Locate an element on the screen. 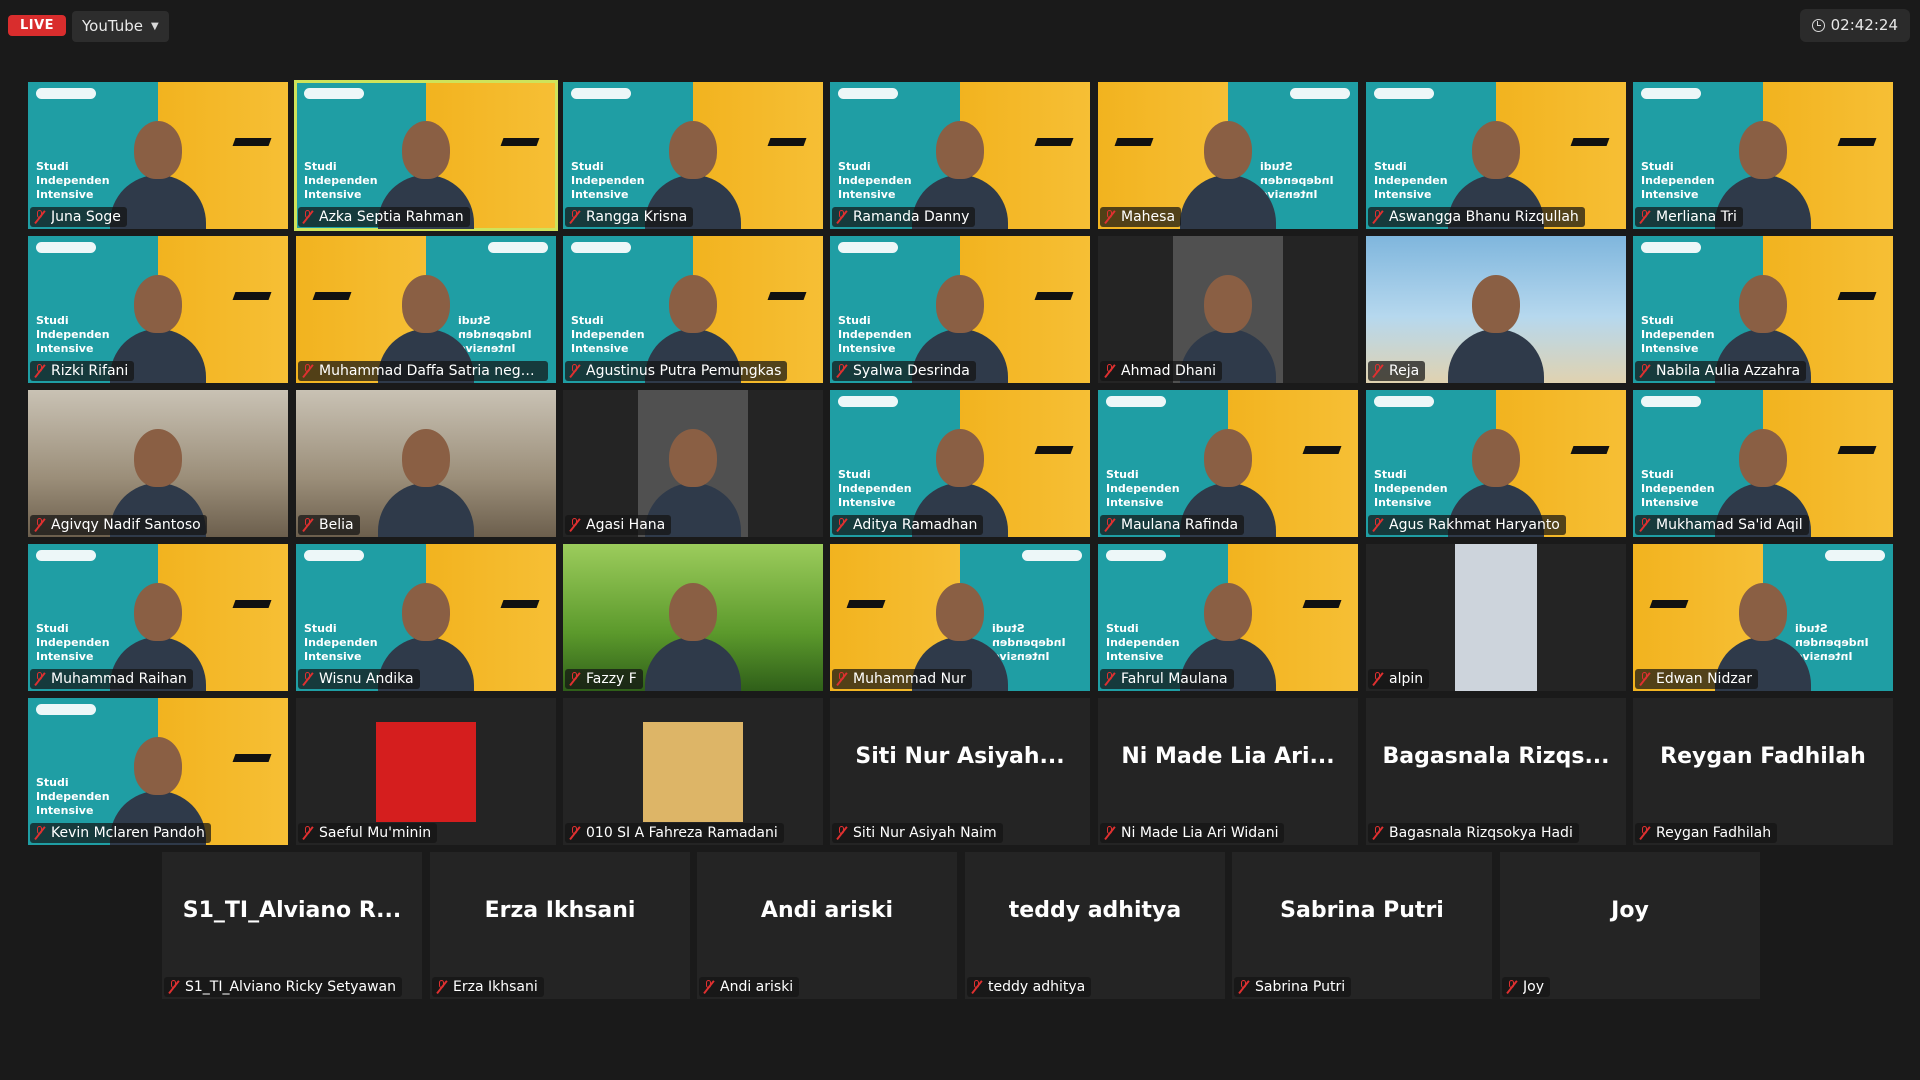 This screenshot has width=1920, height=1080. participant-nameplate: Bagasnala Rizqsokya Hadi is located at coordinates (1473, 833).